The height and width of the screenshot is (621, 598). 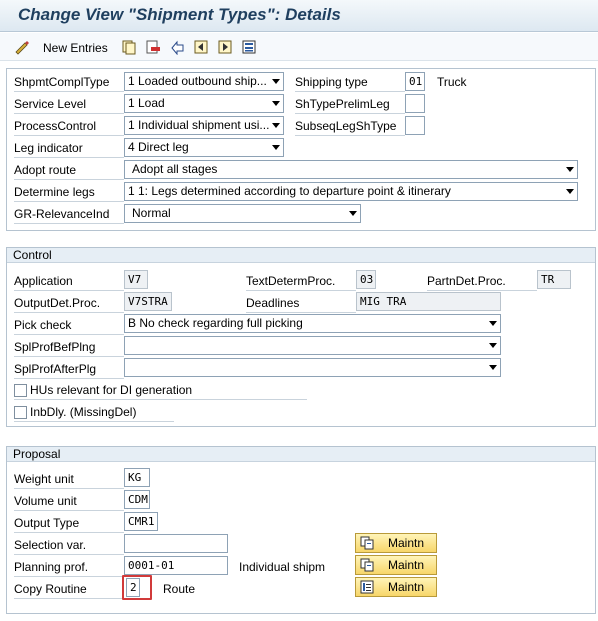 I want to click on leg-indicator-dropdown: 4 Direct leg, so click(x=204, y=147).